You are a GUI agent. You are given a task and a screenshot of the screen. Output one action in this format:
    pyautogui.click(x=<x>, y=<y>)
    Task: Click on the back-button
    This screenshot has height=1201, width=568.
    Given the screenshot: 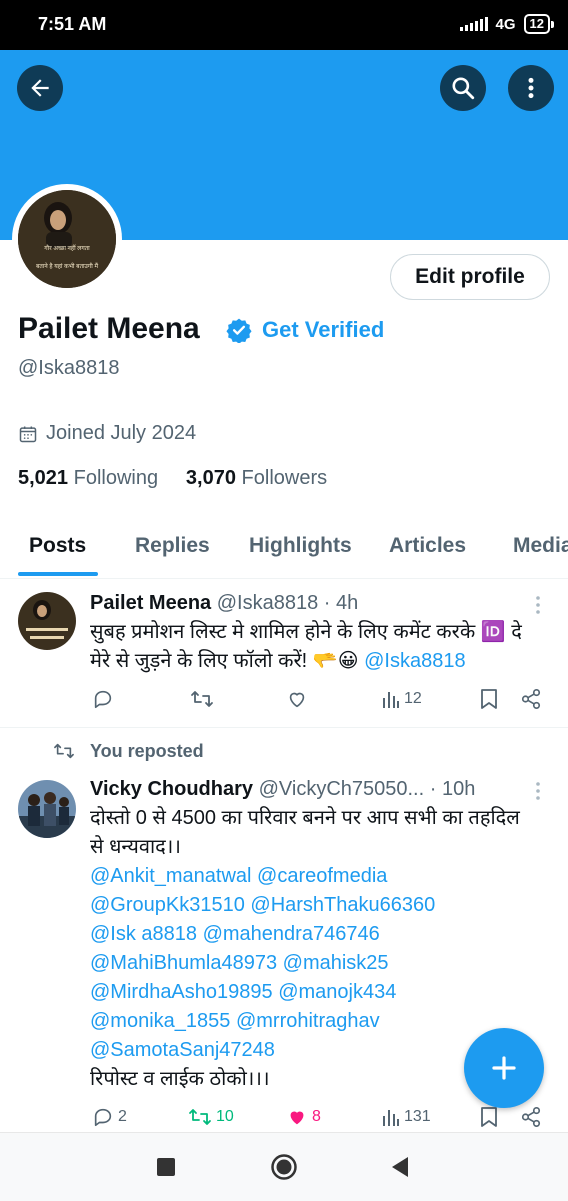 What is the action you would take?
    pyautogui.click(x=40, y=88)
    